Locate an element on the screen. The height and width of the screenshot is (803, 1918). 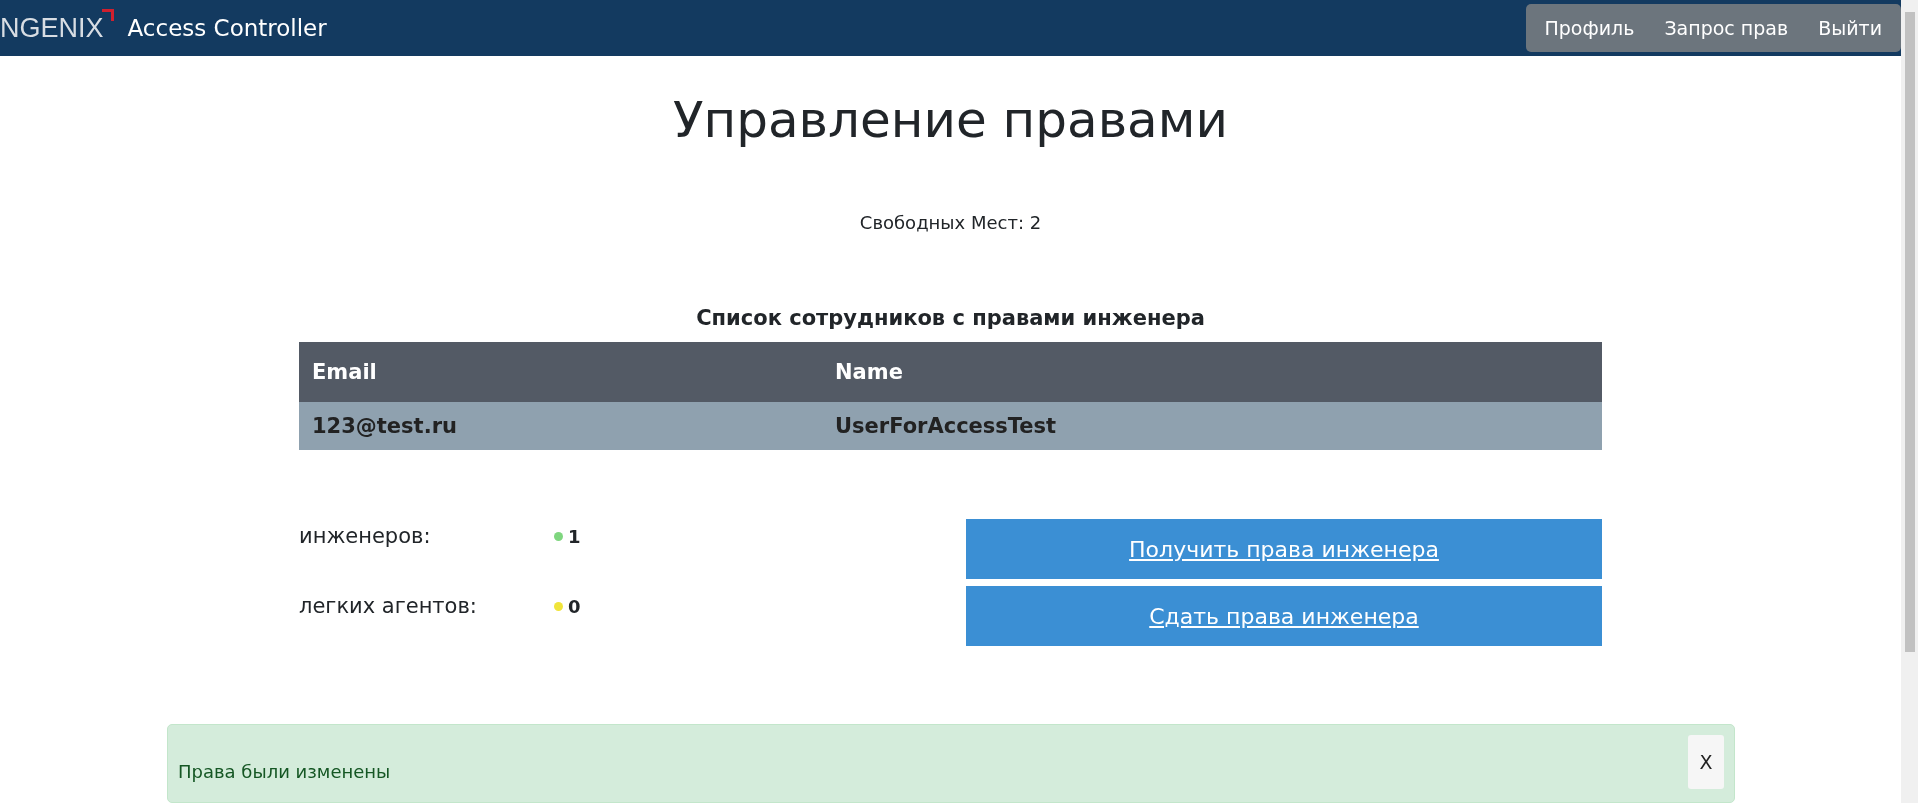
column-header: Name is located at coordinates (869, 372).